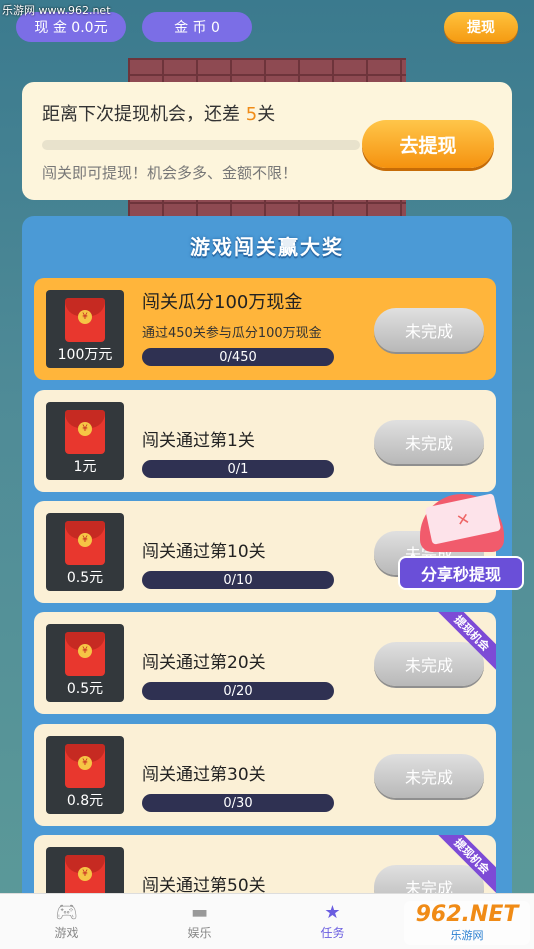 The width and height of the screenshot is (534, 949). I want to click on task-row: ¥ 0.5元 闯关通过第20关 0/20 未完成 提现机会, so click(265, 663).